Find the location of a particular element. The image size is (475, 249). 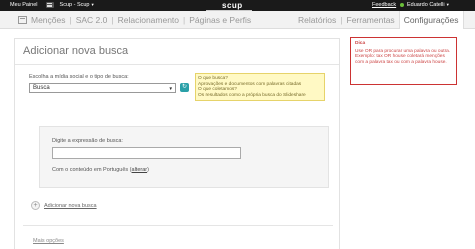

language-line: Com o conteúdo em Português (alterar) is located at coordinates (100, 170).